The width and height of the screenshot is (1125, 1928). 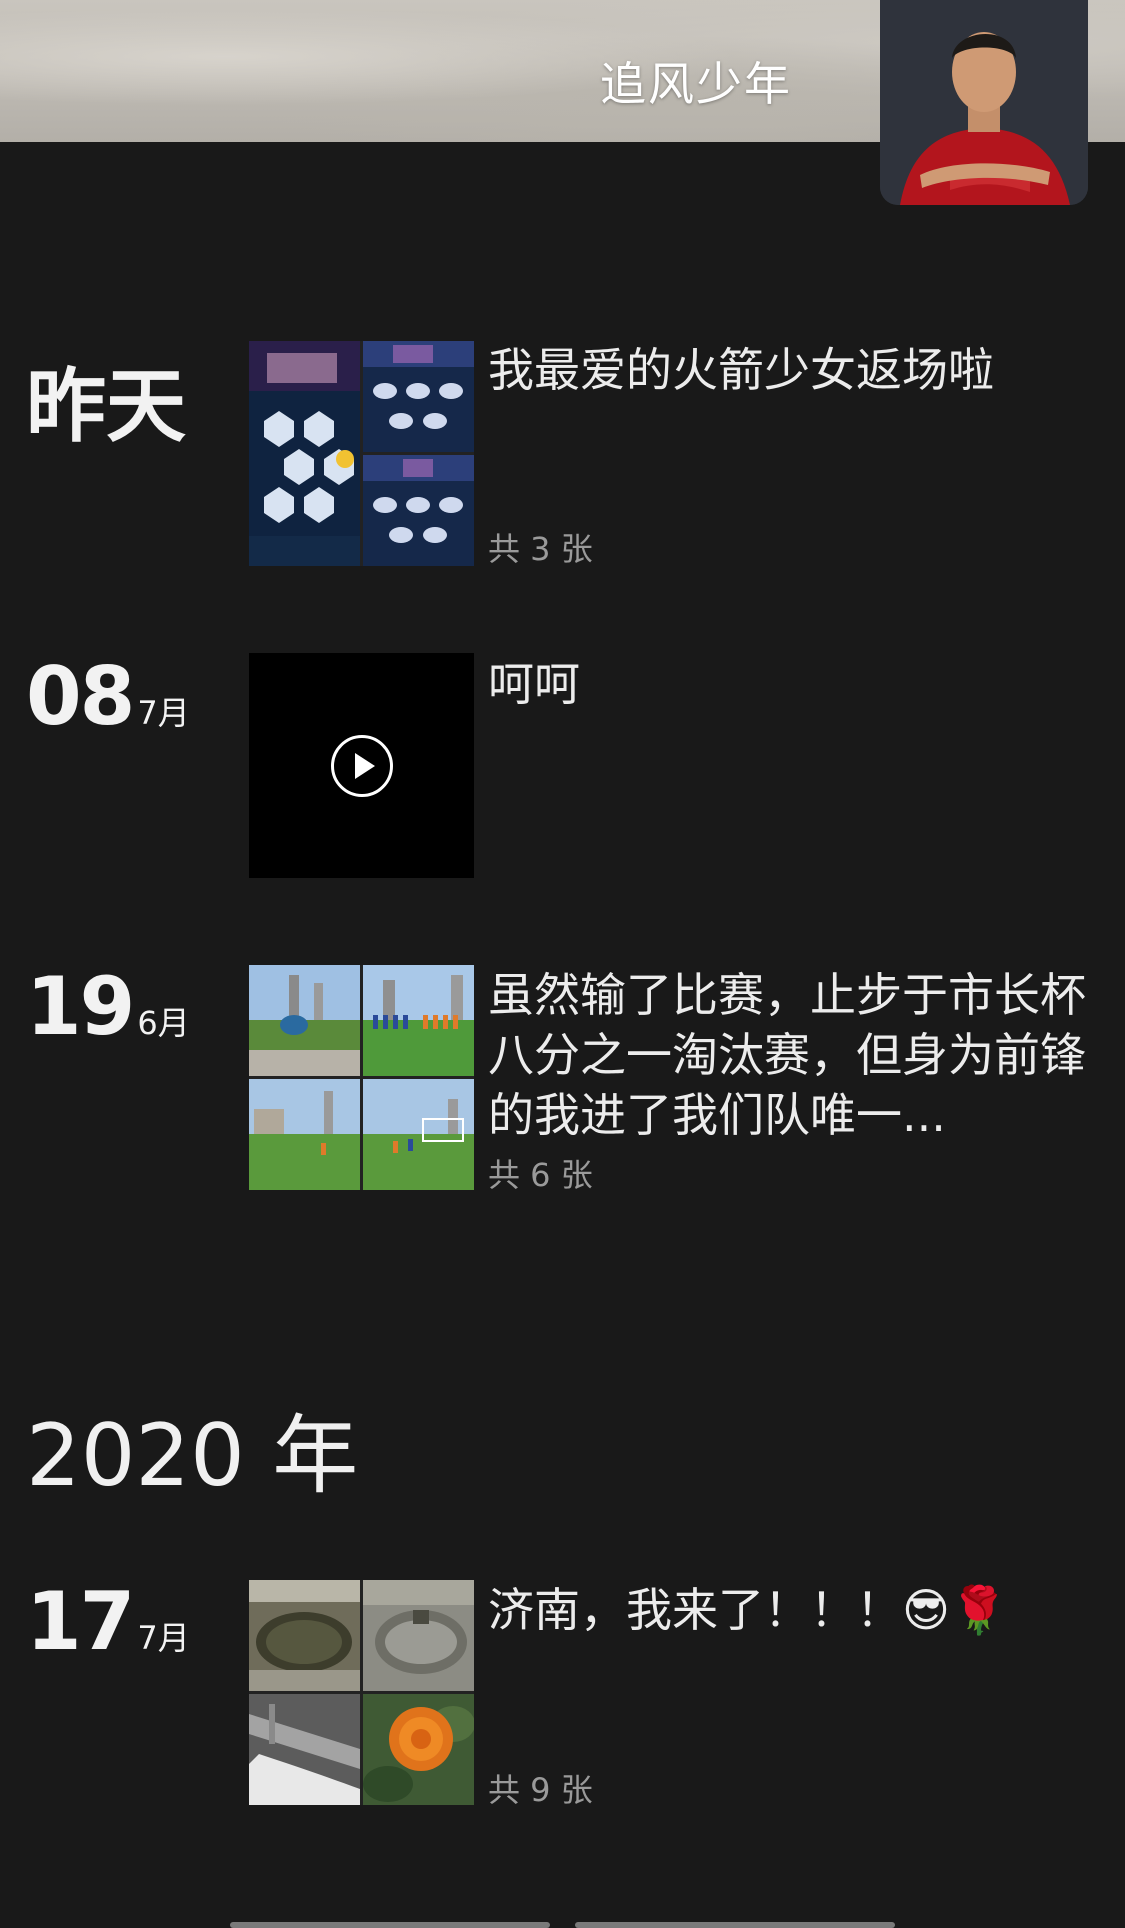 What do you see at coordinates (984, 102) in the screenshot?
I see `avatar` at bounding box center [984, 102].